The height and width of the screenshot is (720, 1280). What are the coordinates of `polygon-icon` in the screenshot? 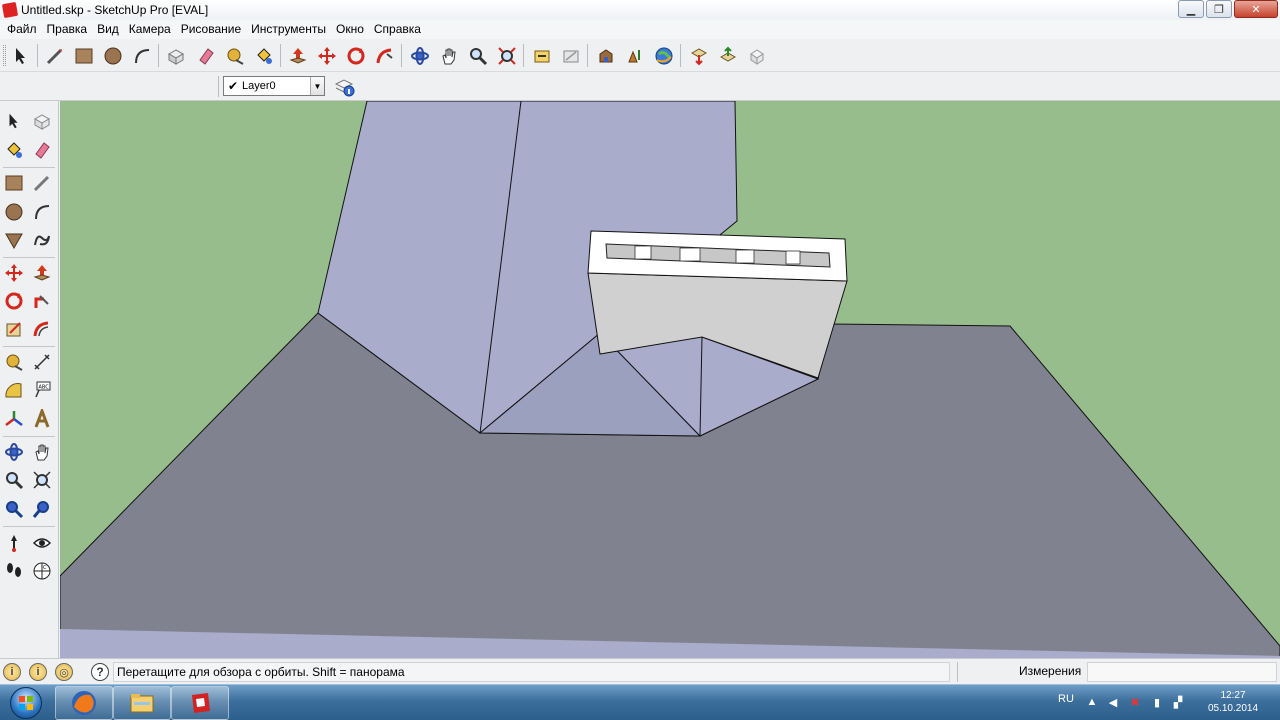 It's located at (14, 240).